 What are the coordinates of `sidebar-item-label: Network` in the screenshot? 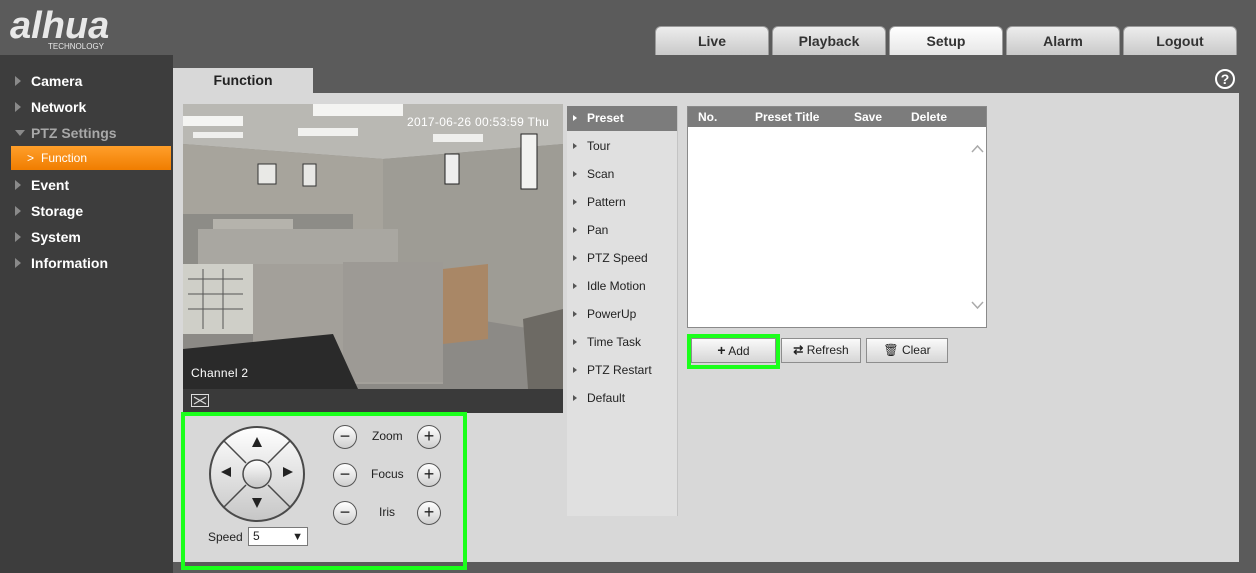 It's located at (59, 107).